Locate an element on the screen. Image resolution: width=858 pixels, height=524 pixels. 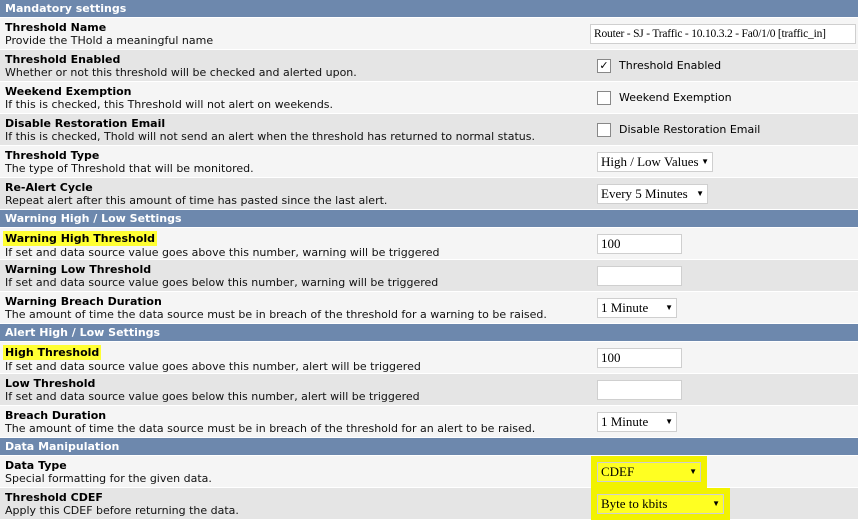
setting-label: Threshold Type is located at coordinates (52, 155).